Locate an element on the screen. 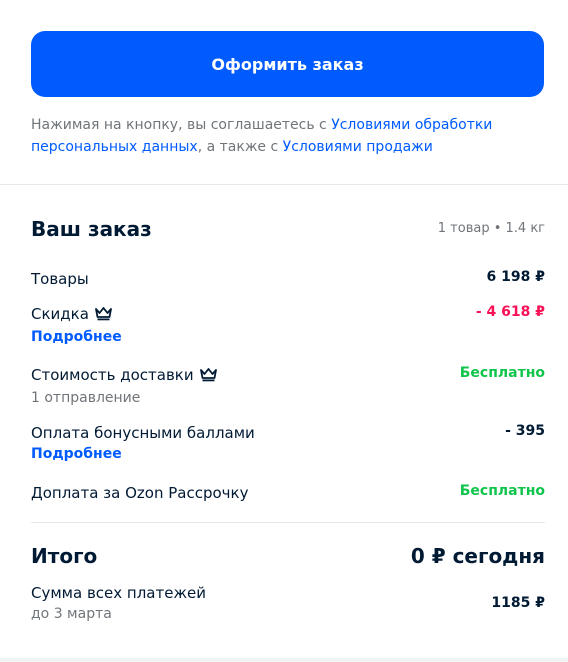 This screenshot has height=662, width=568. payments-row: Сумма всех платежей до 3 марта 1185 ₽ is located at coordinates (288, 602).